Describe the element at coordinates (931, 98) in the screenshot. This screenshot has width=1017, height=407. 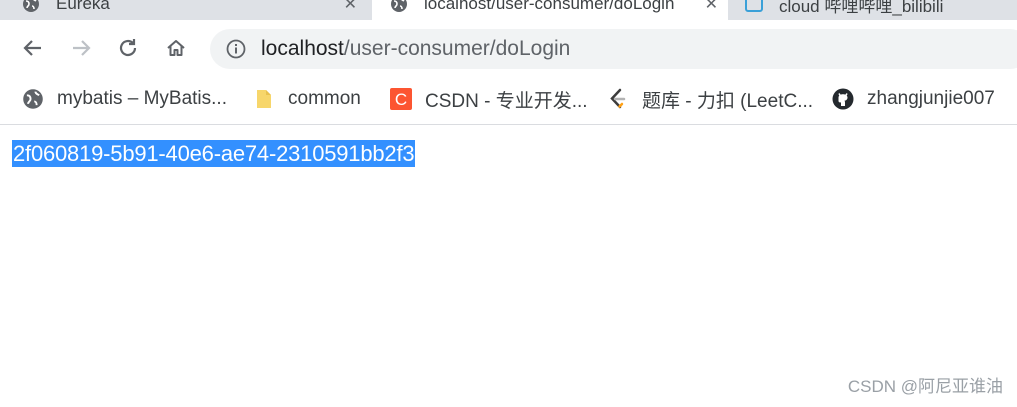
I see `bookmark-label: zhangjunjie007` at that location.